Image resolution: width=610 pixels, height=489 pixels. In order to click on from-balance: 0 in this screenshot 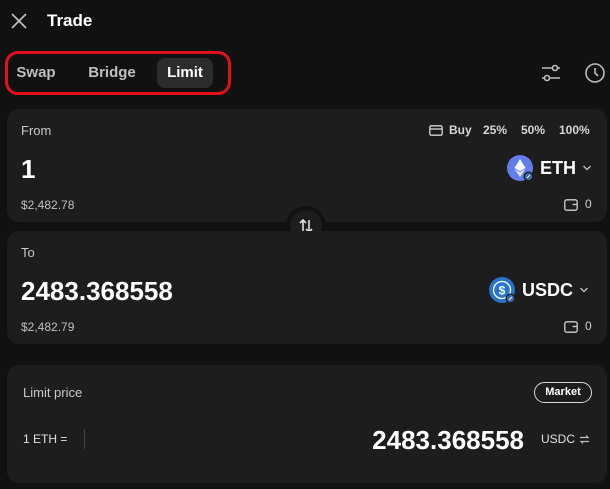, I will do `click(578, 204)`.